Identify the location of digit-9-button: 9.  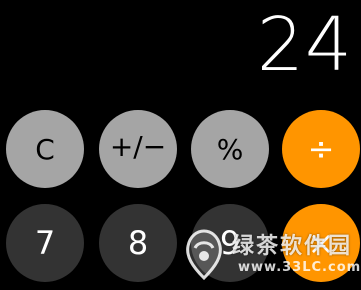
(230, 243).